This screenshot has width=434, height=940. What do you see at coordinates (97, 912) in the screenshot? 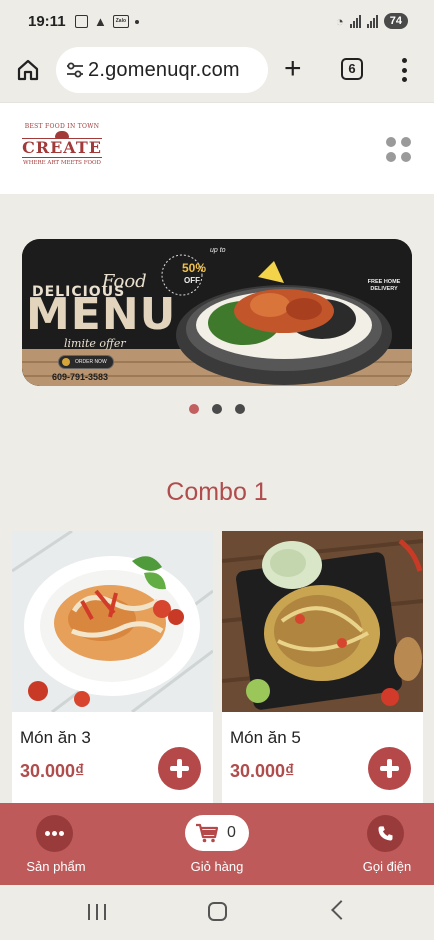
I see `recent-apps-icon` at bounding box center [97, 912].